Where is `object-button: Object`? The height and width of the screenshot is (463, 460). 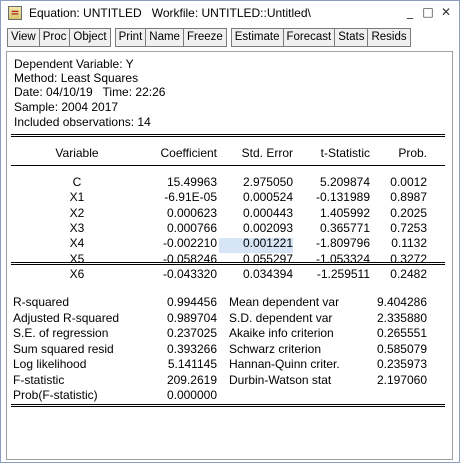 object-button: Object is located at coordinates (90, 37).